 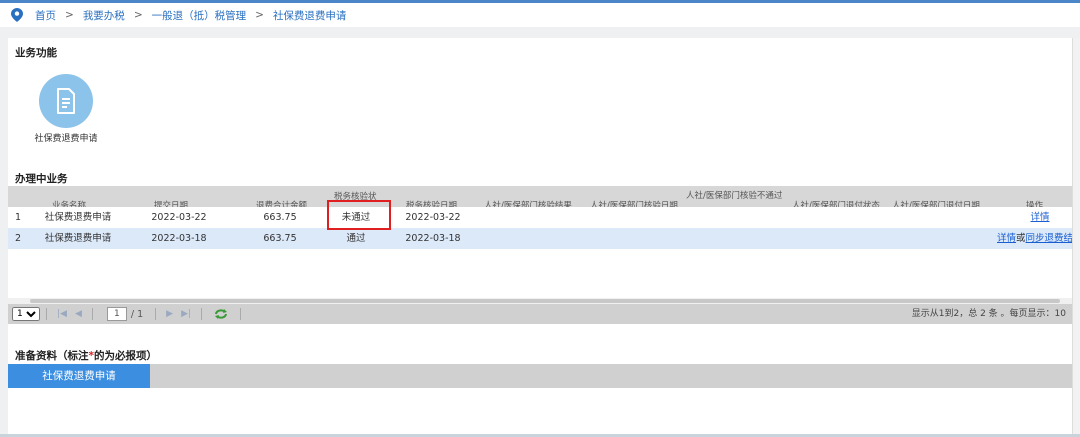 What do you see at coordinates (52, 356) in the screenshot?
I see `prep-title-prefix: 准备资料（标注` at bounding box center [52, 356].